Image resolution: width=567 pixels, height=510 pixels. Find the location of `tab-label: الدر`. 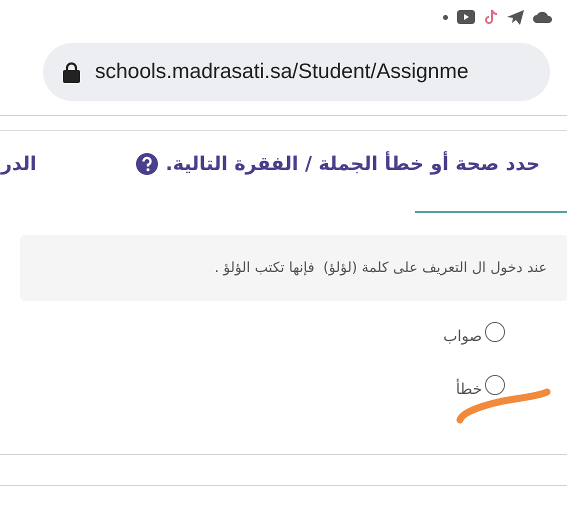

tab-label: الدر is located at coordinates (18, 164).